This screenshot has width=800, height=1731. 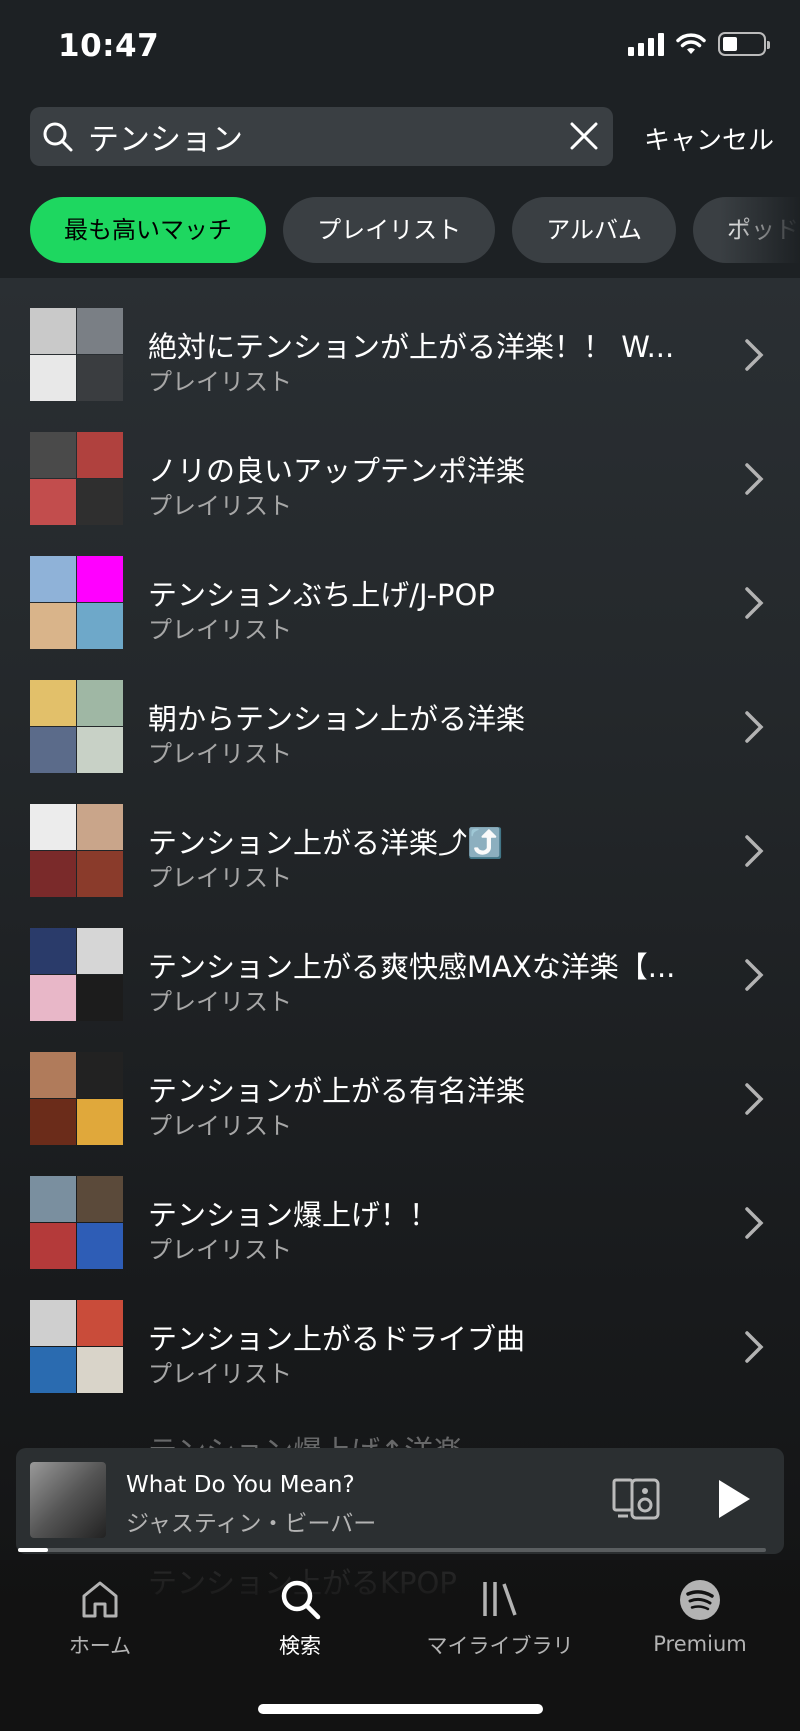 I want to click on nav-search-label: 検索, so click(x=300, y=1646).